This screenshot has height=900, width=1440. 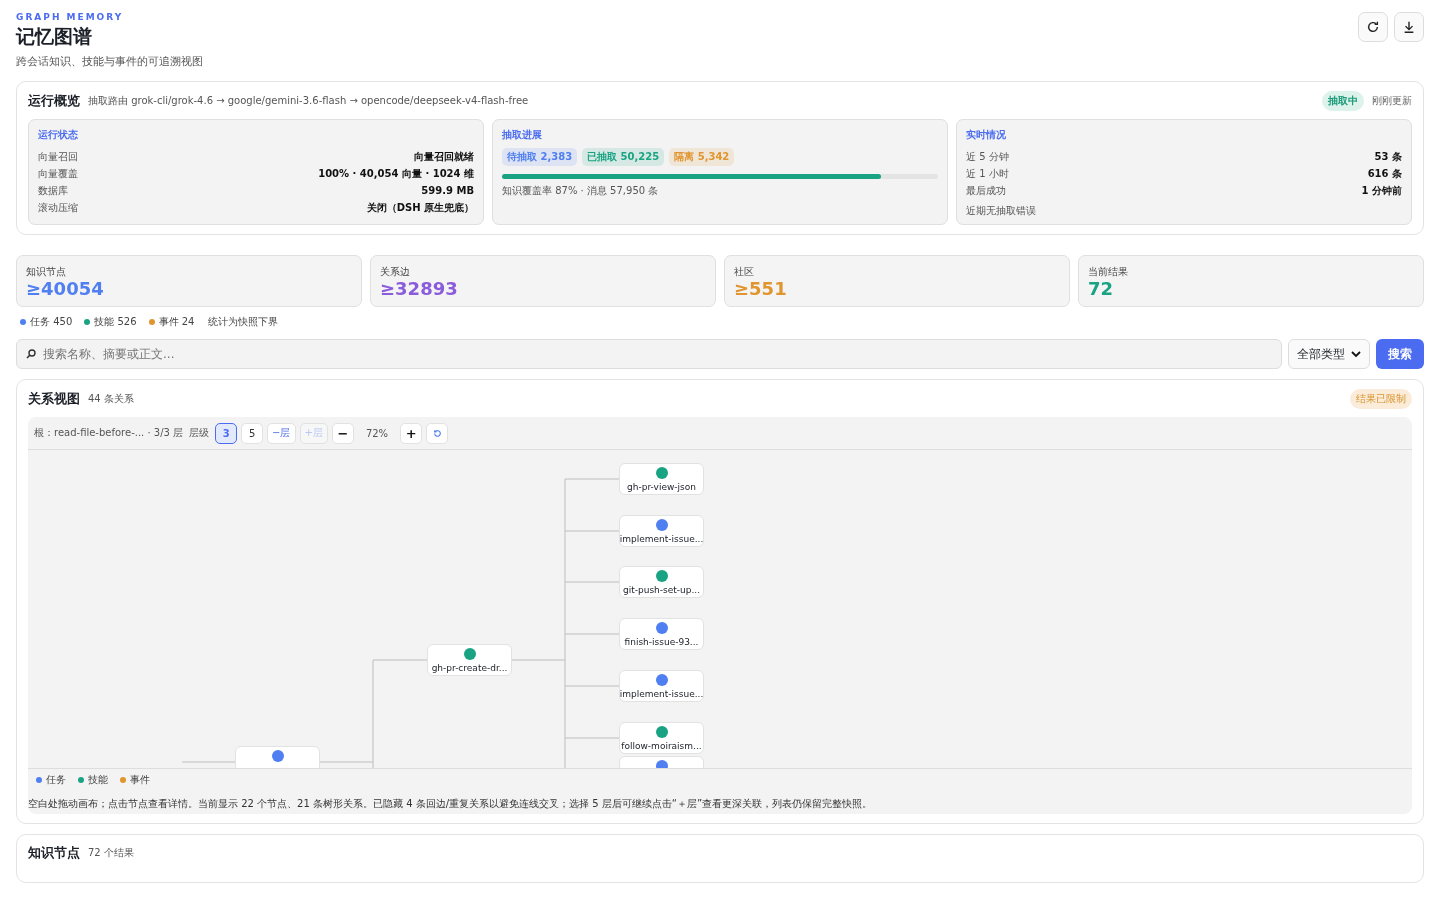 I want to click on route-text: 抽取路由 grok-cli/grok-4.6 → google/gemini-3.6-flash → opencode/deepseek-v4-flash-free, so click(x=308, y=101).